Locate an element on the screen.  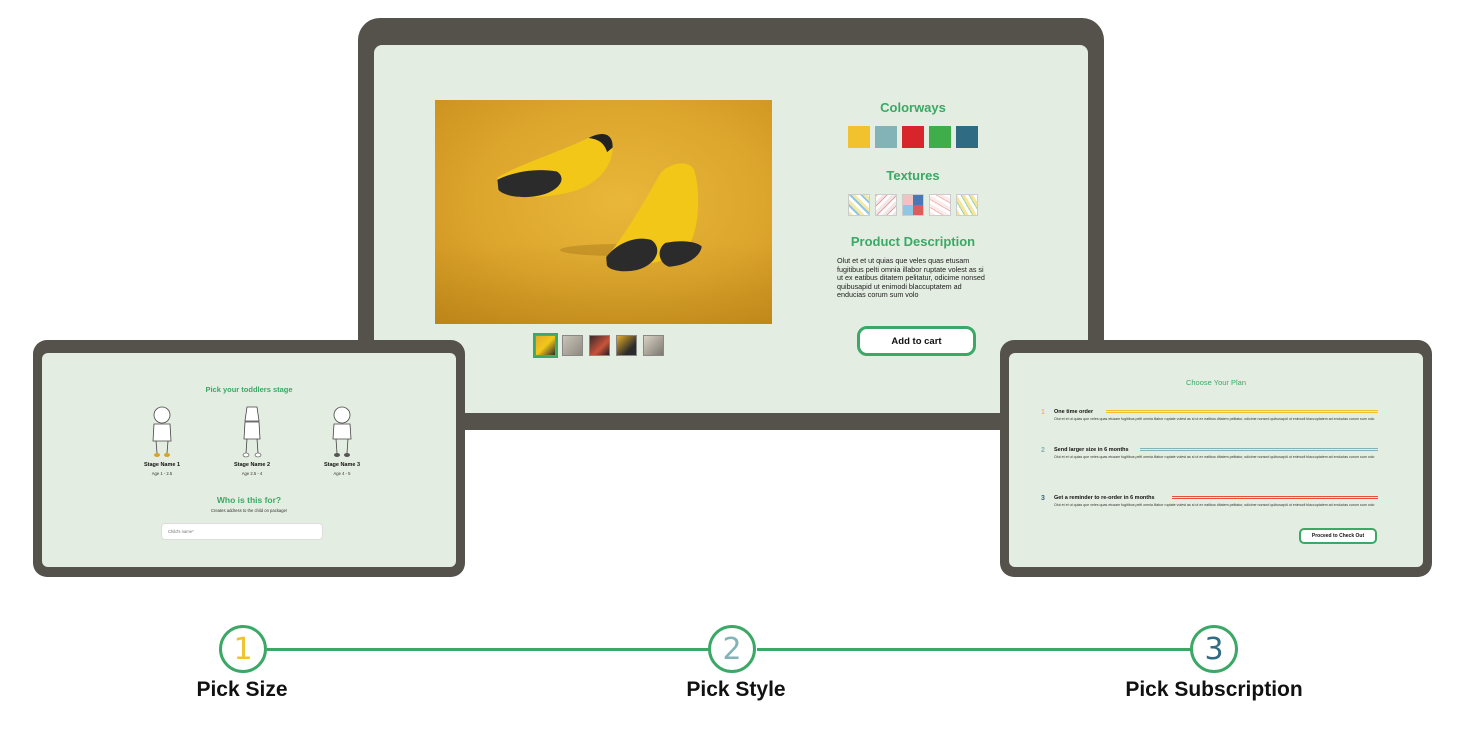
product-description-title: Product Description is located at coordinates (913, 241).